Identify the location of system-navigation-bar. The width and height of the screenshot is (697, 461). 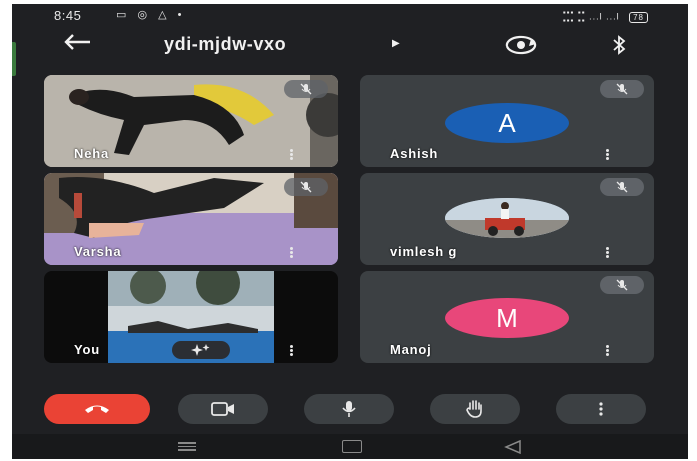
(350, 446).